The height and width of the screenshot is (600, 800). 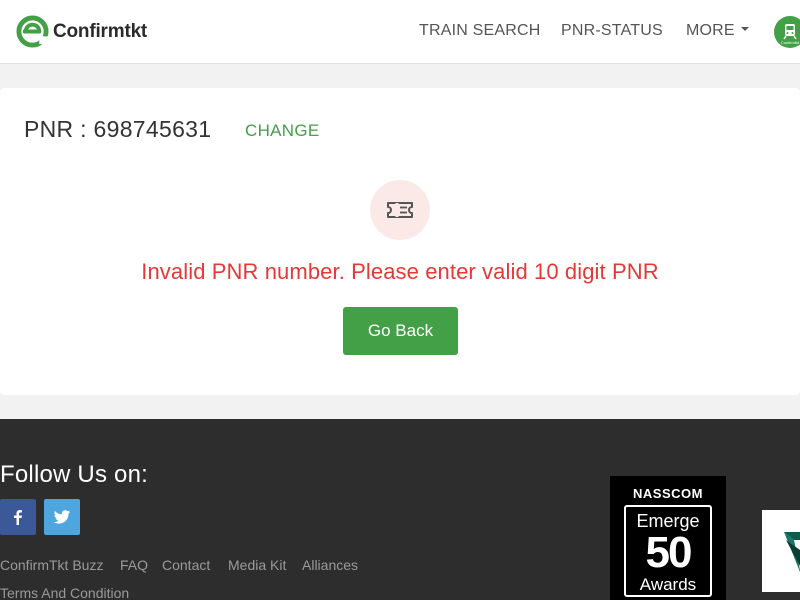 What do you see at coordinates (64, 592) in the screenshot?
I see `footer-link-terms: Terms And Condition` at bounding box center [64, 592].